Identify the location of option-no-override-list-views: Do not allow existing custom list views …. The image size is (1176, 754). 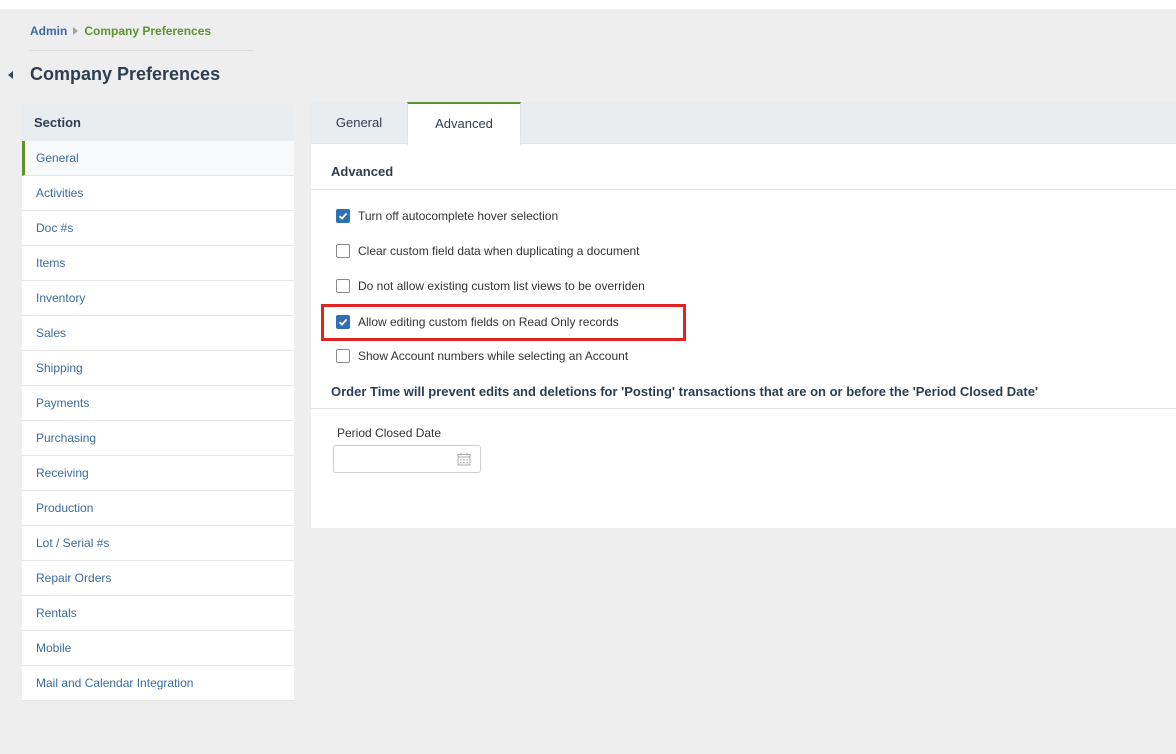
(490, 286).